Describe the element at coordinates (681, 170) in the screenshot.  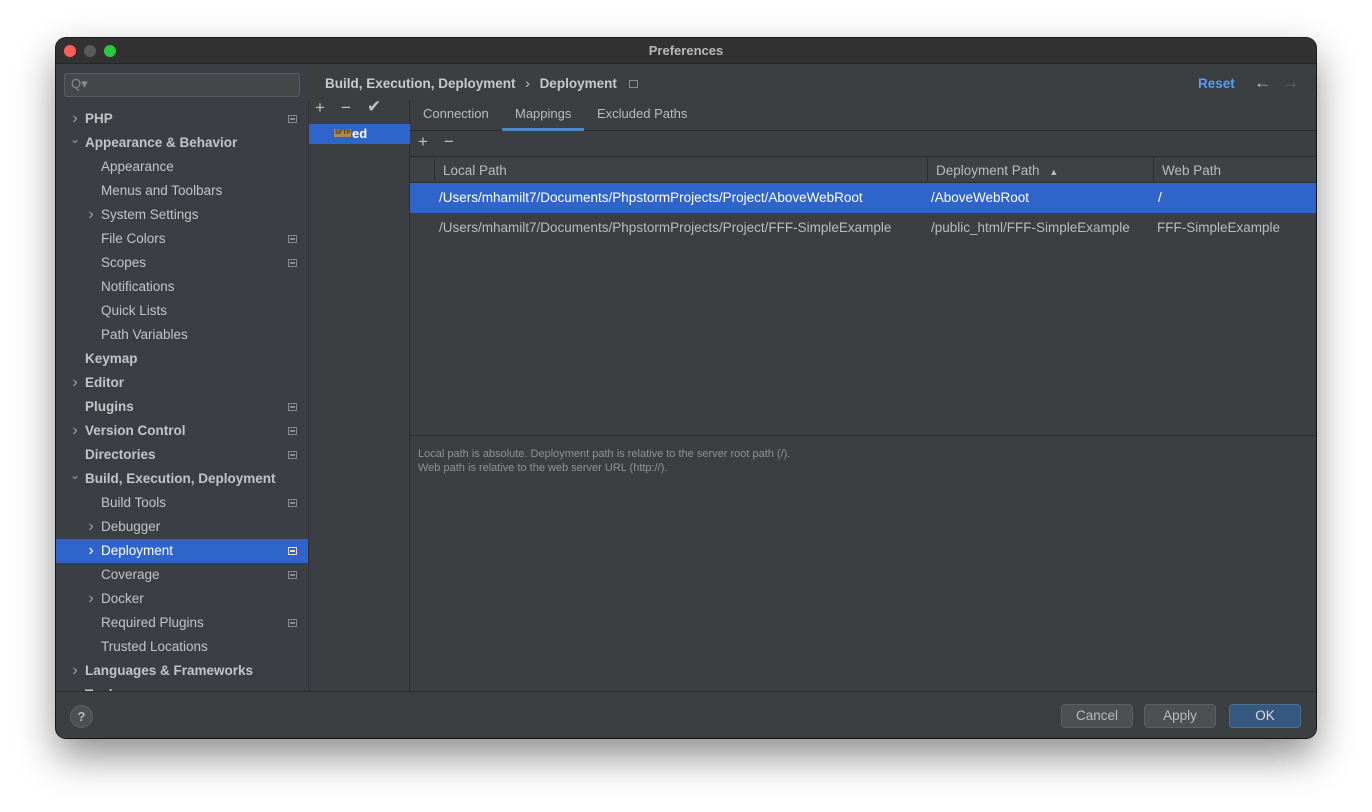
I see `column-header-local-path: Local Path` at that location.